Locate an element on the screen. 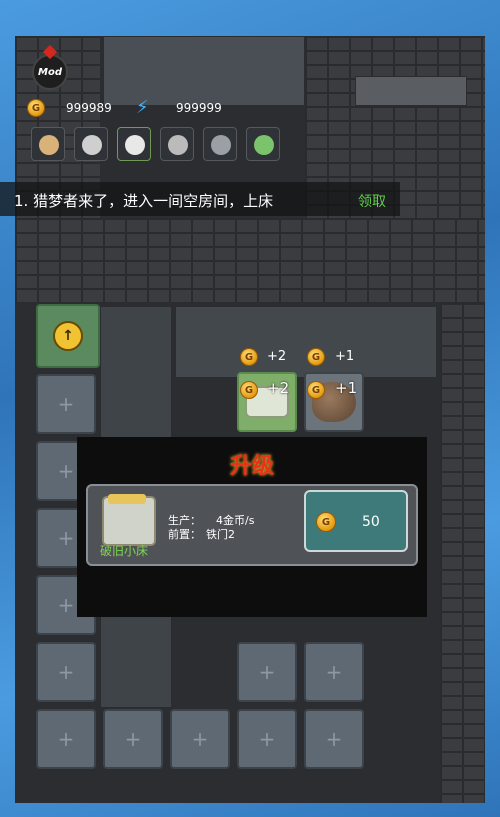 The image size is (500, 817). upgrade-arrow-icon: ↑ is located at coordinates (68, 336).